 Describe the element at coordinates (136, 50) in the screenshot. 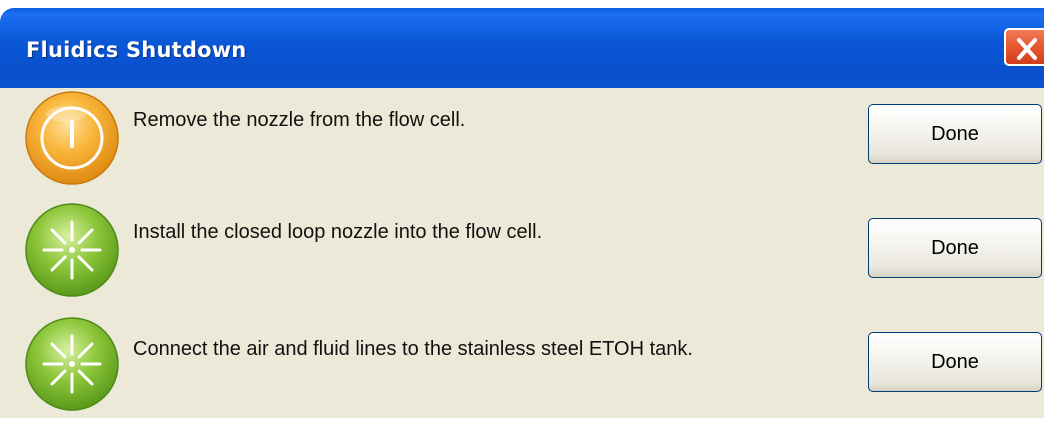

I see `window-title: Fluidics Shutdown` at that location.